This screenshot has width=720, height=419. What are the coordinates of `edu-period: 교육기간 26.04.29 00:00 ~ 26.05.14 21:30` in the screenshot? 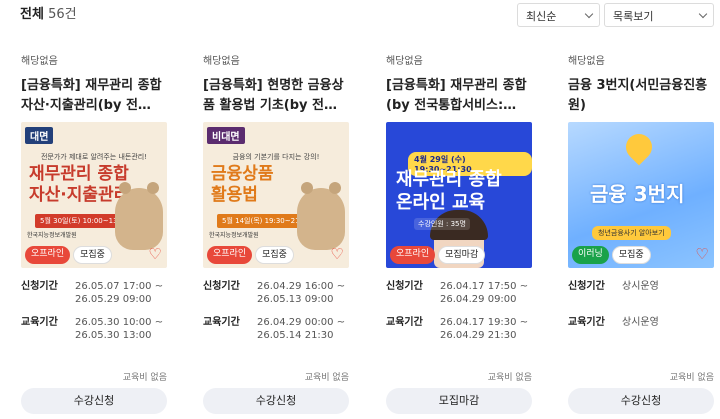 It's located at (276, 330).